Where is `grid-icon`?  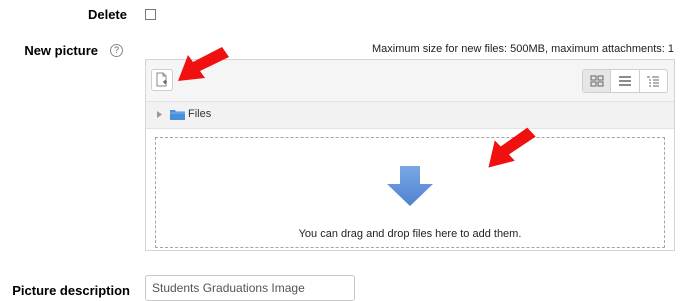
grid-icon is located at coordinates (597, 81).